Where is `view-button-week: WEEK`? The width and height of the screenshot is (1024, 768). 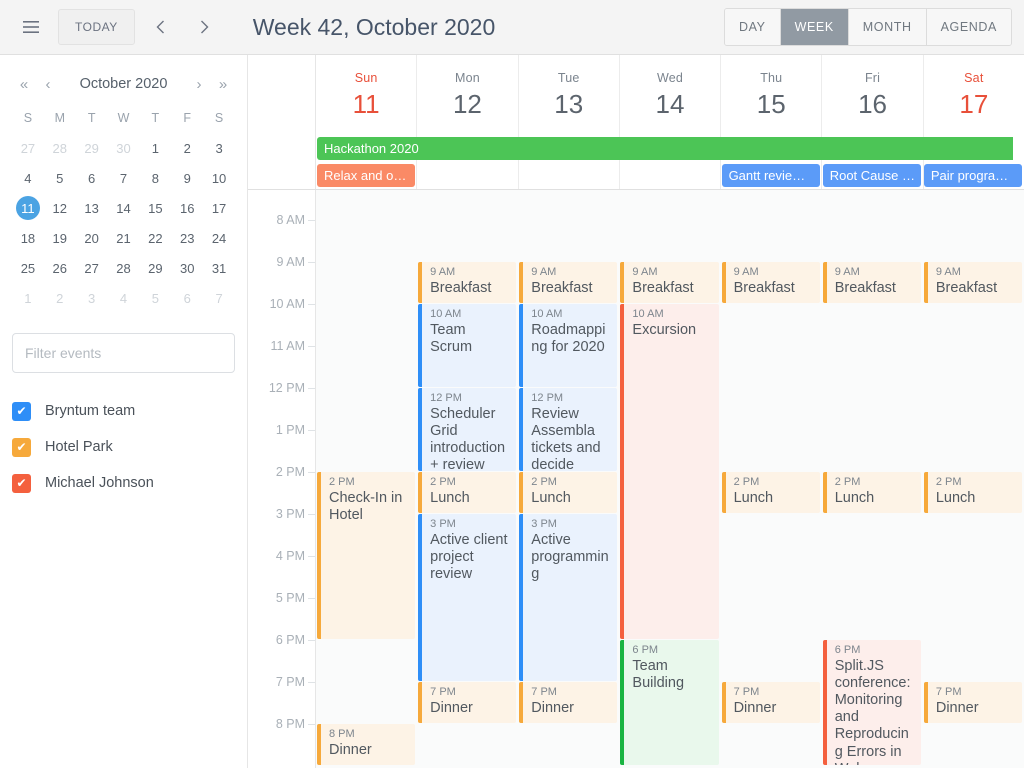
view-button-week: WEEK is located at coordinates (814, 27).